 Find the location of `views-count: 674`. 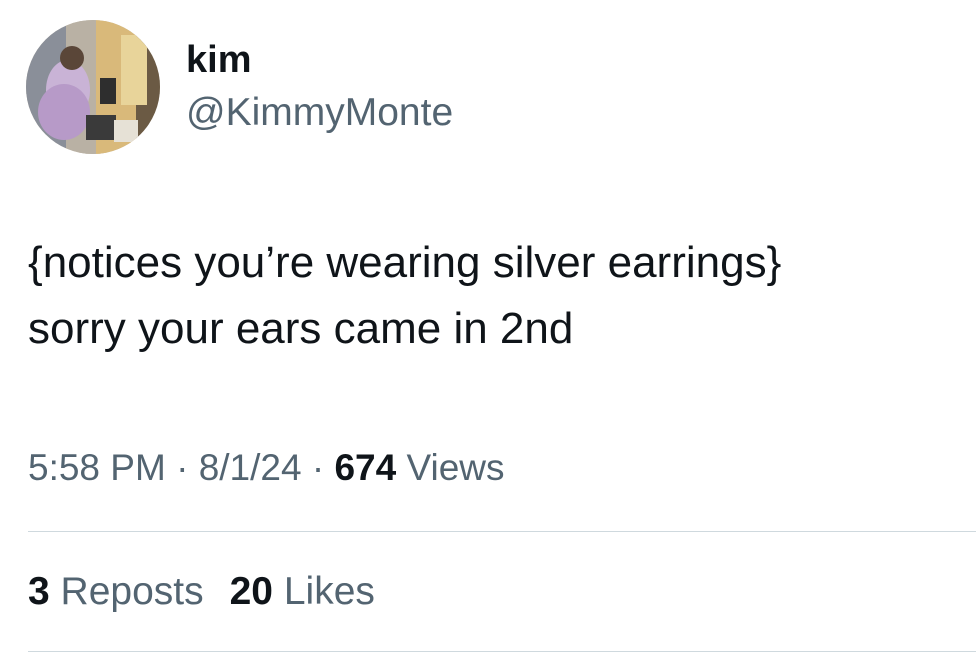

views-count: 674 is located at coordinates (365, 467).